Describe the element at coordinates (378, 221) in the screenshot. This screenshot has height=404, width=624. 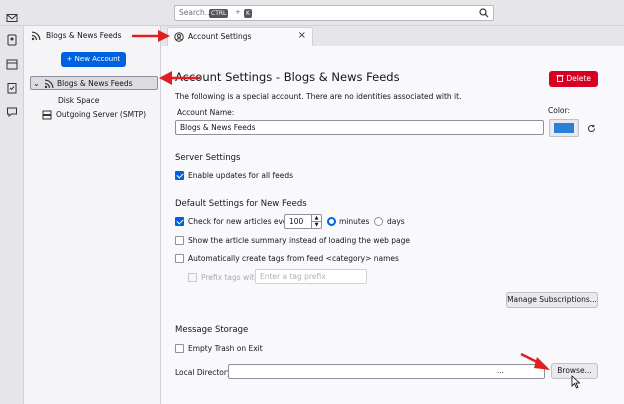
I see `days-radio` at that location.